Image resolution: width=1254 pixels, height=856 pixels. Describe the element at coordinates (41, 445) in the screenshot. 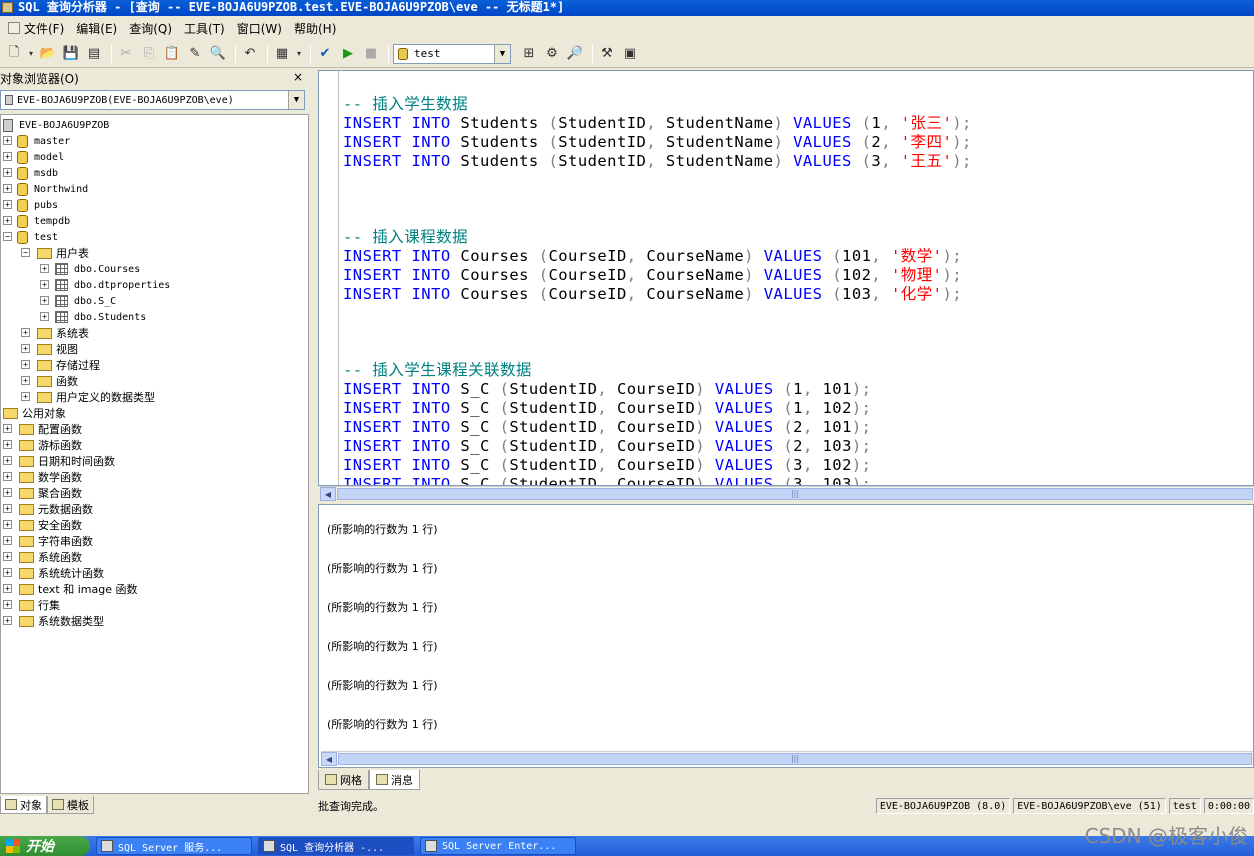

I see `tree-node-folder: + 游标函数` at that location.